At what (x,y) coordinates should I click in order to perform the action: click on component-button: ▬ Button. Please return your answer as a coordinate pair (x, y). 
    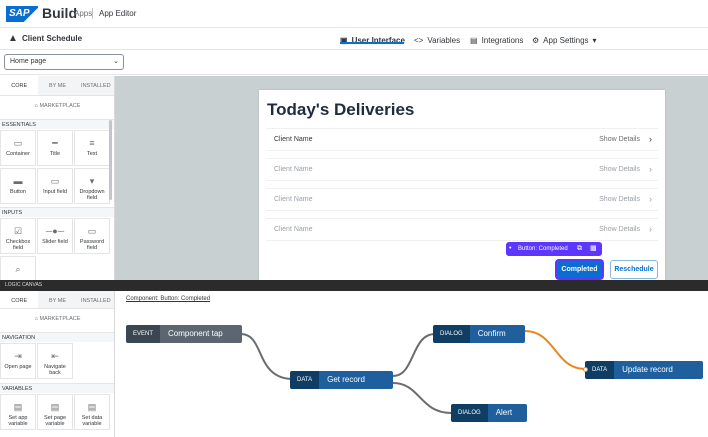
    Looking at the image, I should click on (18, 186).